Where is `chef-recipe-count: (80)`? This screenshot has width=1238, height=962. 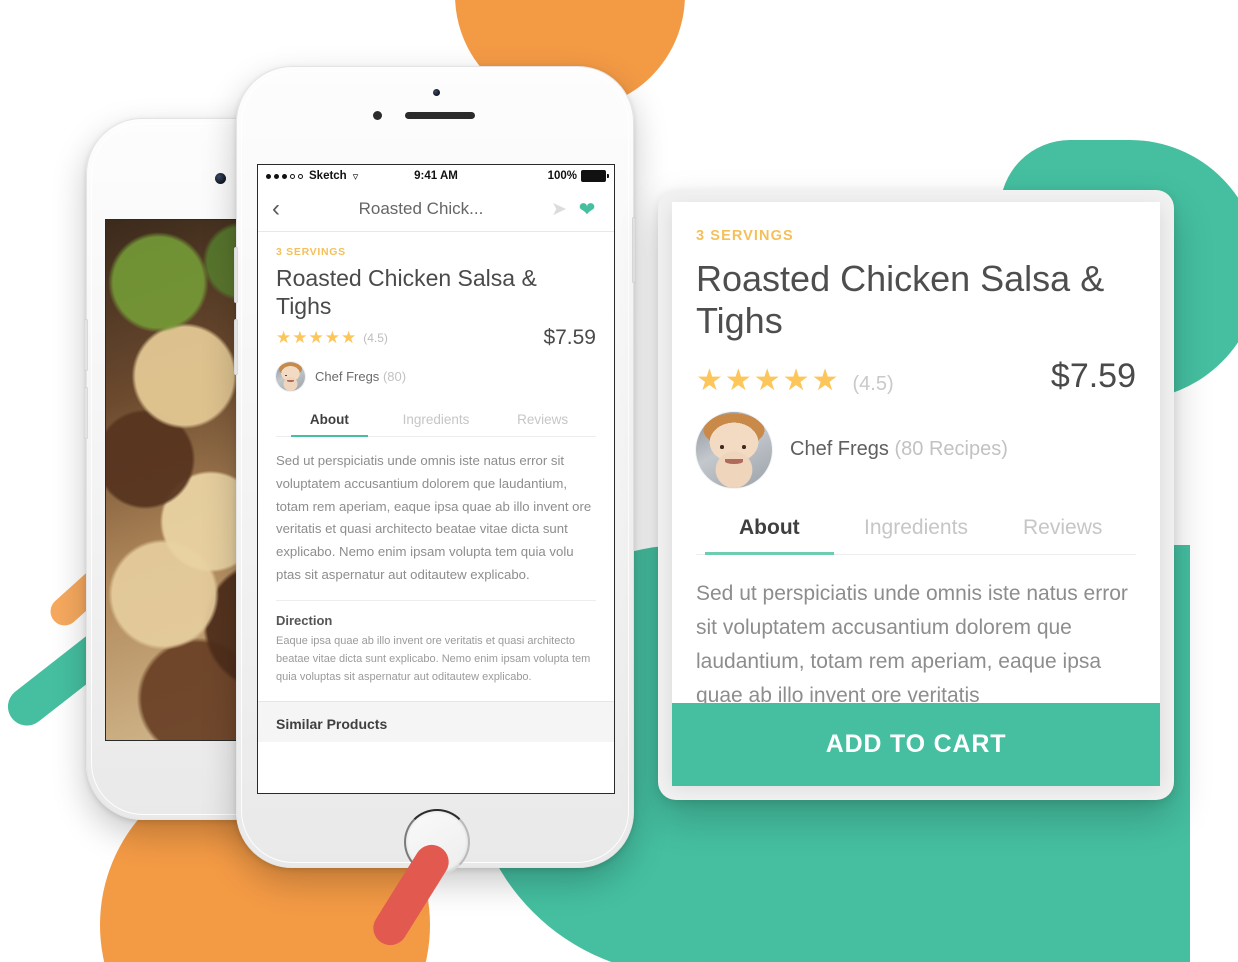 chef-recipe-count: (80) is located at coordinates (394, 377).